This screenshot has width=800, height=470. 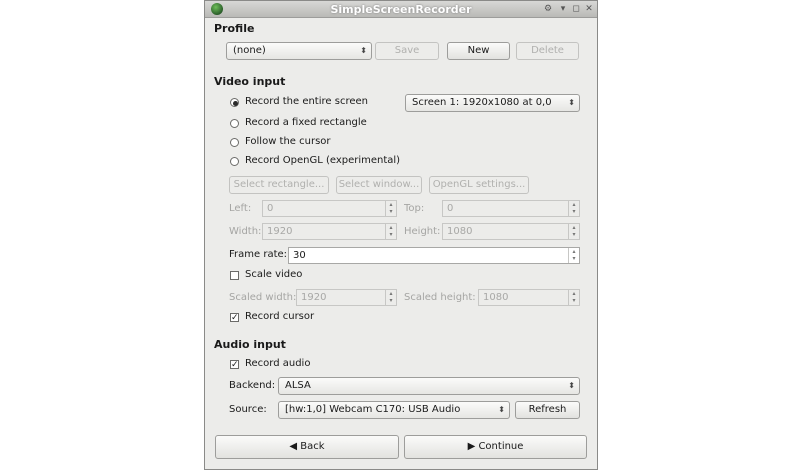 I want to click on frame-rate-spinbox: 30 ▴ ▾, so click(x=434, y=255).